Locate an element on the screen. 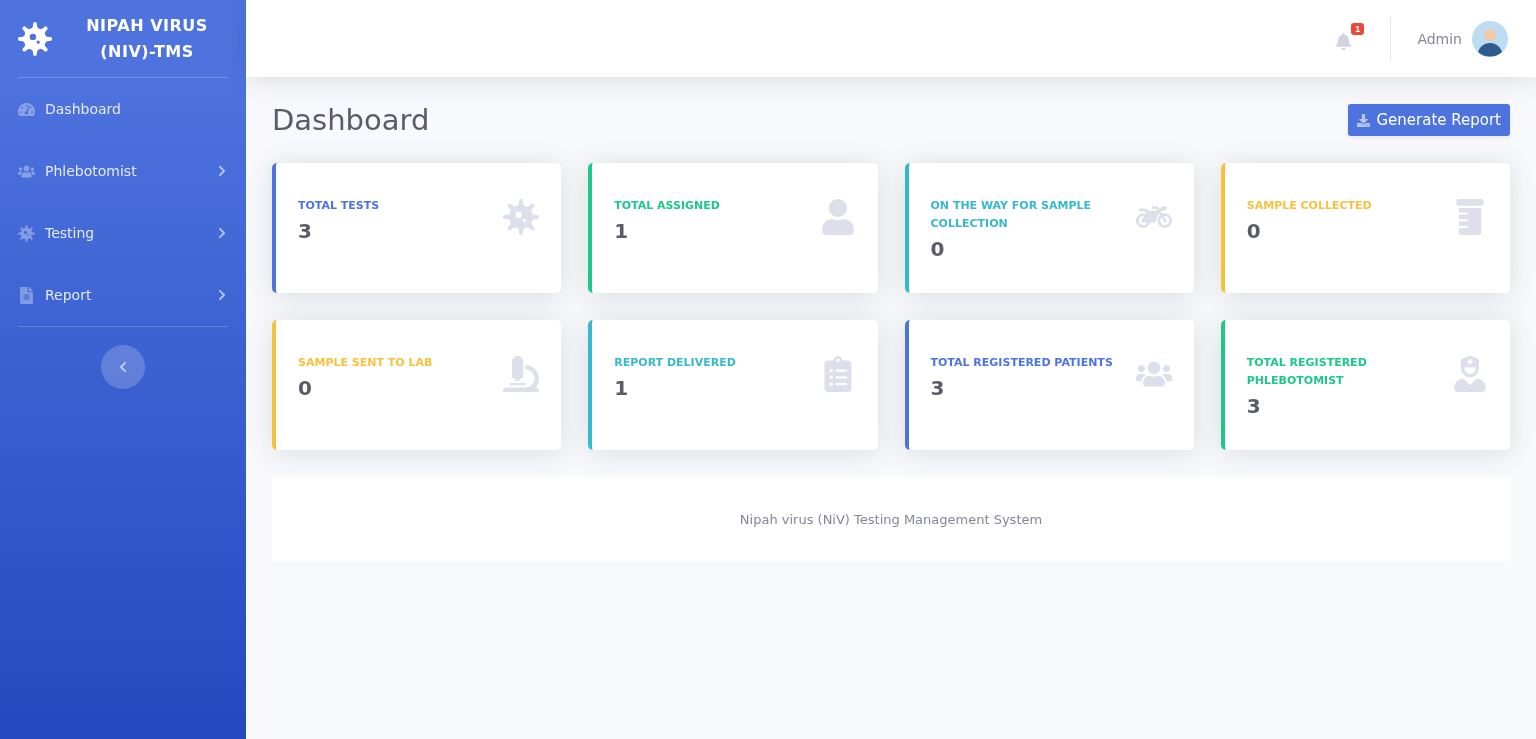 This screenshot has height=739, width=1536. stat-label: TOTAL ASSIGNED is located at coordinates (667, 206).